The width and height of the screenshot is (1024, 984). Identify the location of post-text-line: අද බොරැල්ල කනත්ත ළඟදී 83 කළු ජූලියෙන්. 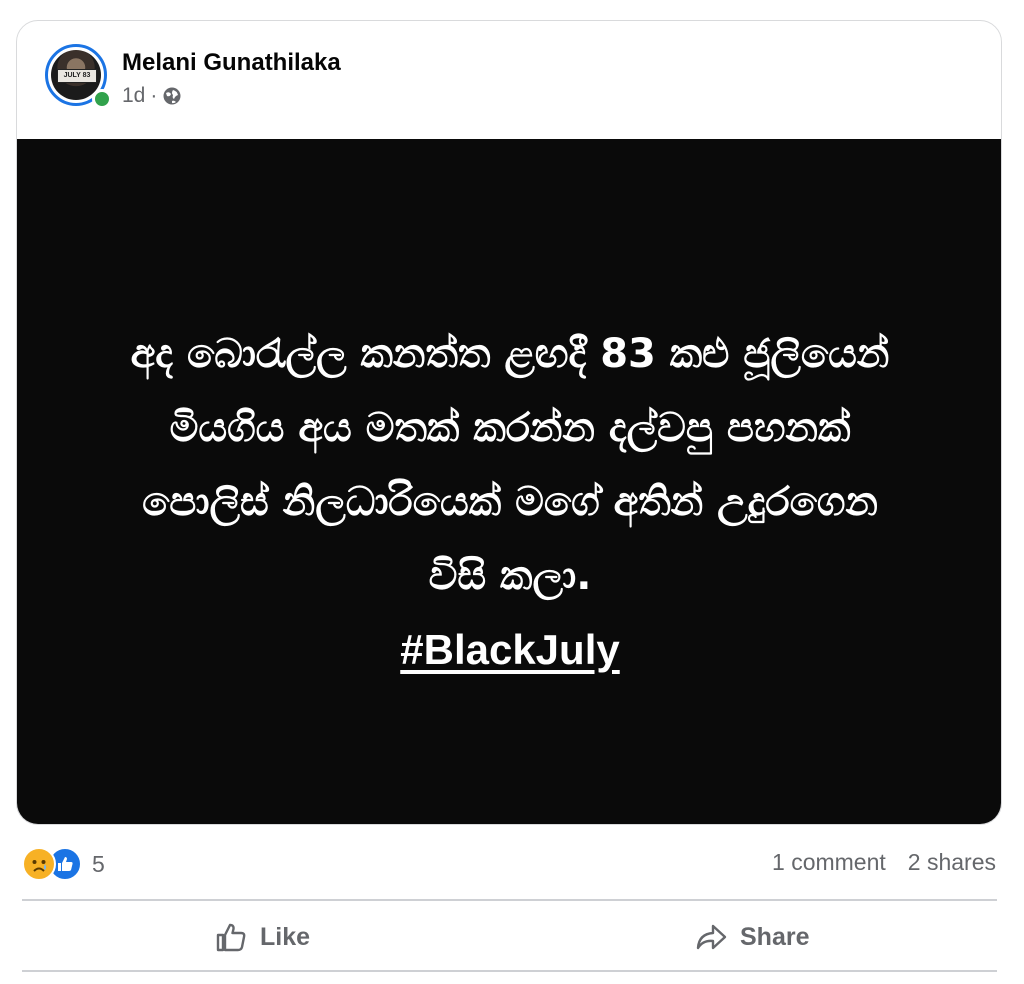
(510, 354).